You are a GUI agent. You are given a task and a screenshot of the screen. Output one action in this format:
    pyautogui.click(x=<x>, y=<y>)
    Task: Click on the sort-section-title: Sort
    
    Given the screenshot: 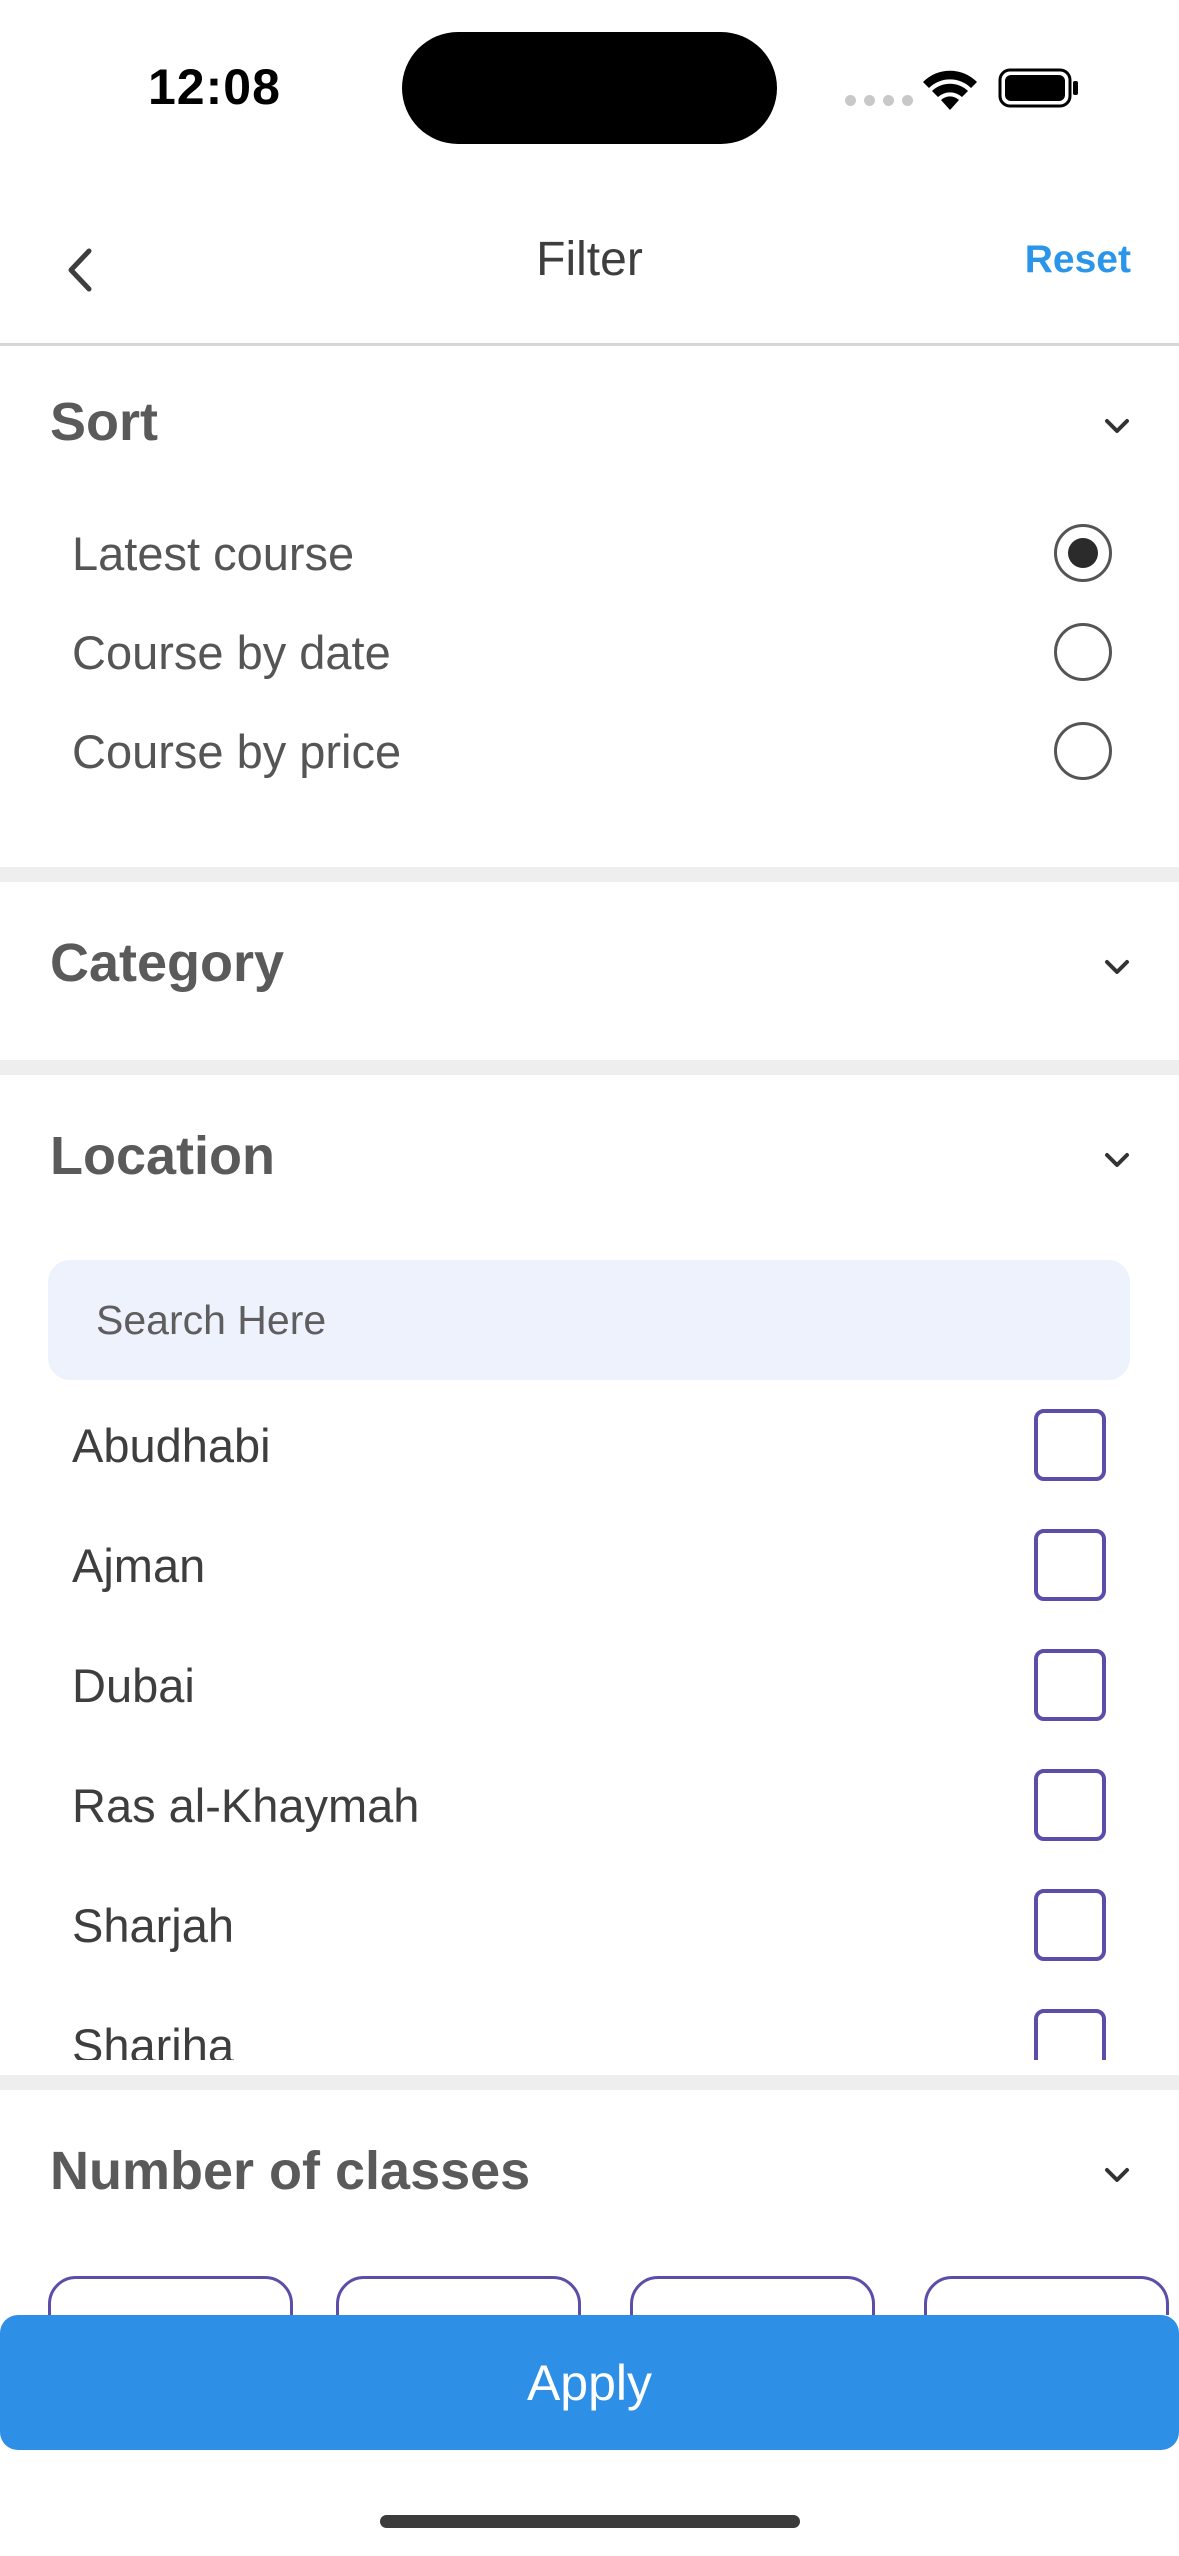 What is the action you would take?
    pyautogui.click(x=104, y=422)
    